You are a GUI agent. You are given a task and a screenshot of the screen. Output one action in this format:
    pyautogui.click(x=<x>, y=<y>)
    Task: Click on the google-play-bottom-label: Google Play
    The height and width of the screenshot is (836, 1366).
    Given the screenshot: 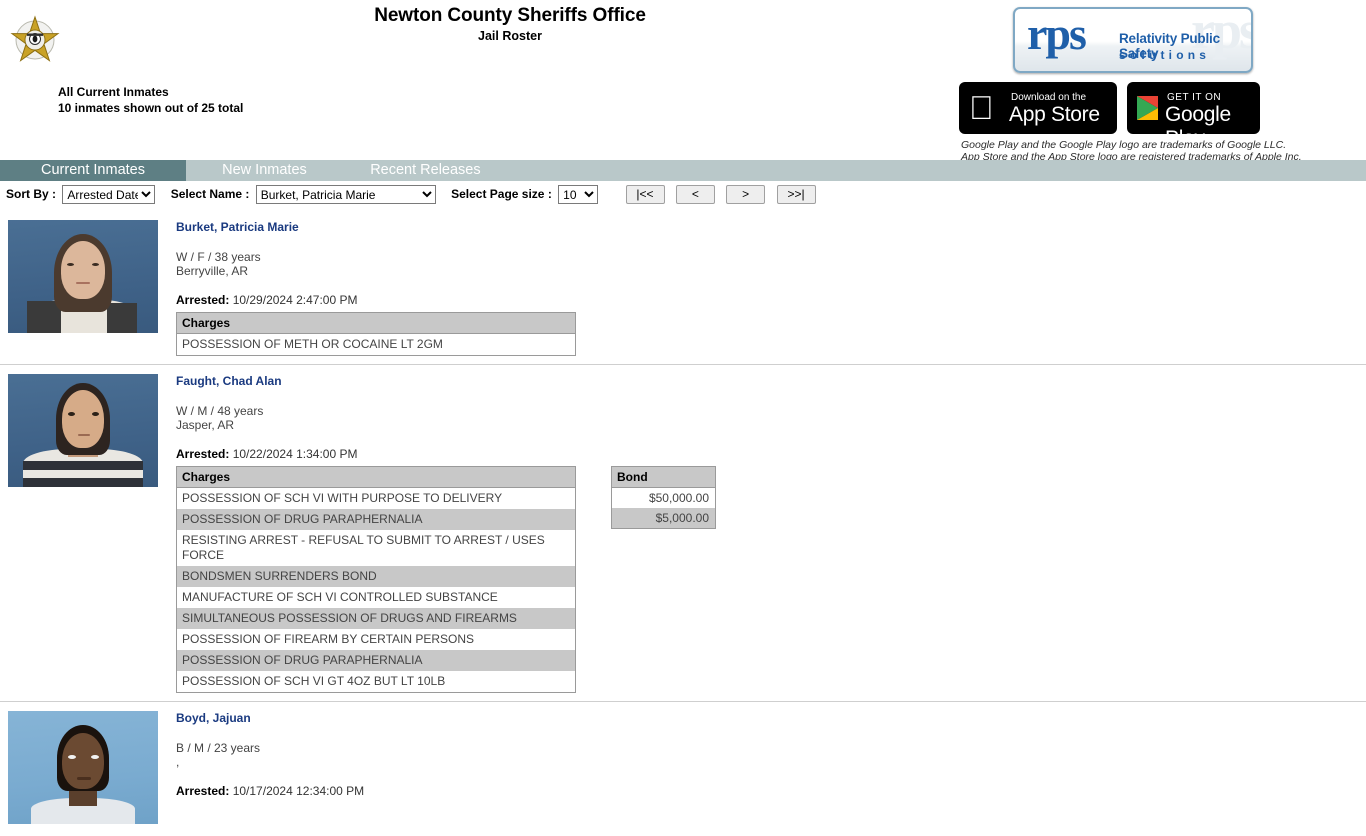 What is the action you would take?
    pyautogui.click(x=1198, y=118)
    